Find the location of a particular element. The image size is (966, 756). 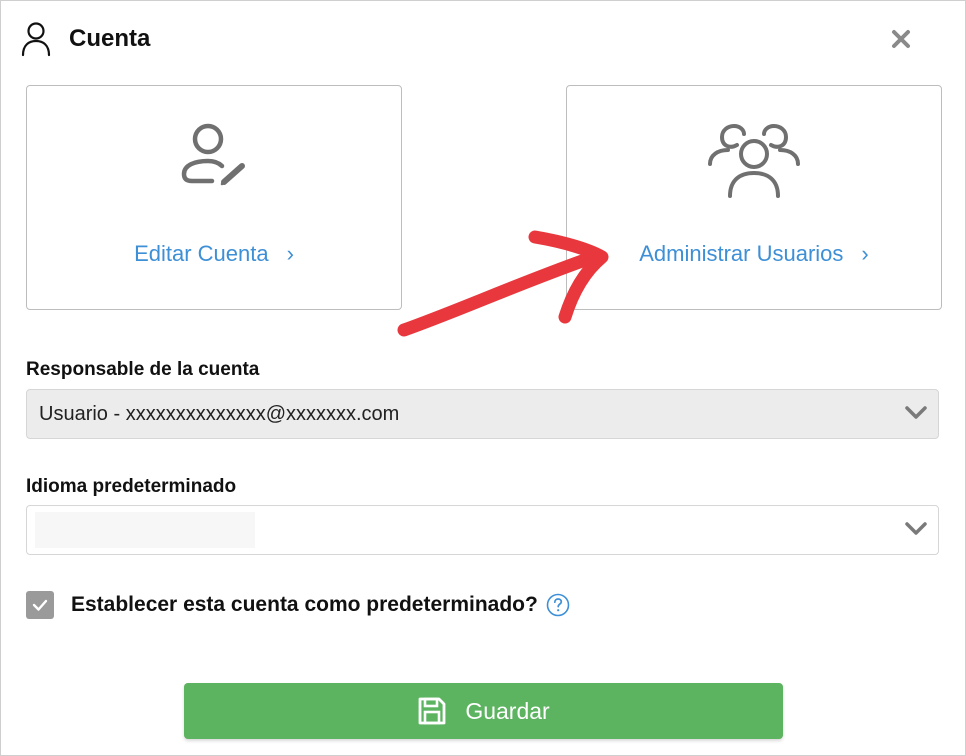

close-icon is located at coordinates (901, 39).